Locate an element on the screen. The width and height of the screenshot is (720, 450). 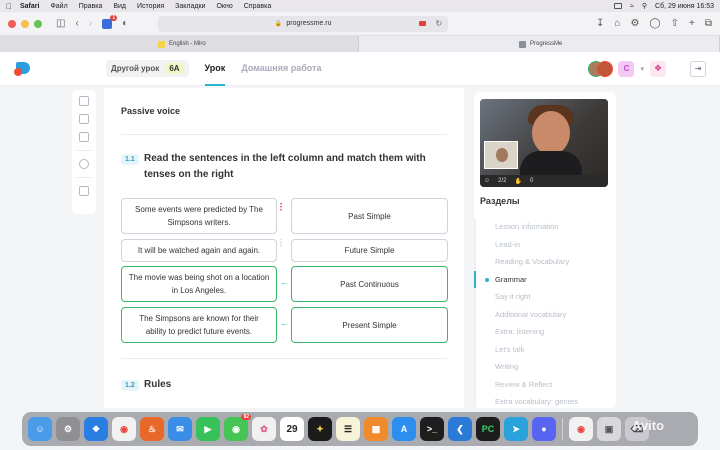
tab-miro: English - Miro is located at coordinates (179, 44).